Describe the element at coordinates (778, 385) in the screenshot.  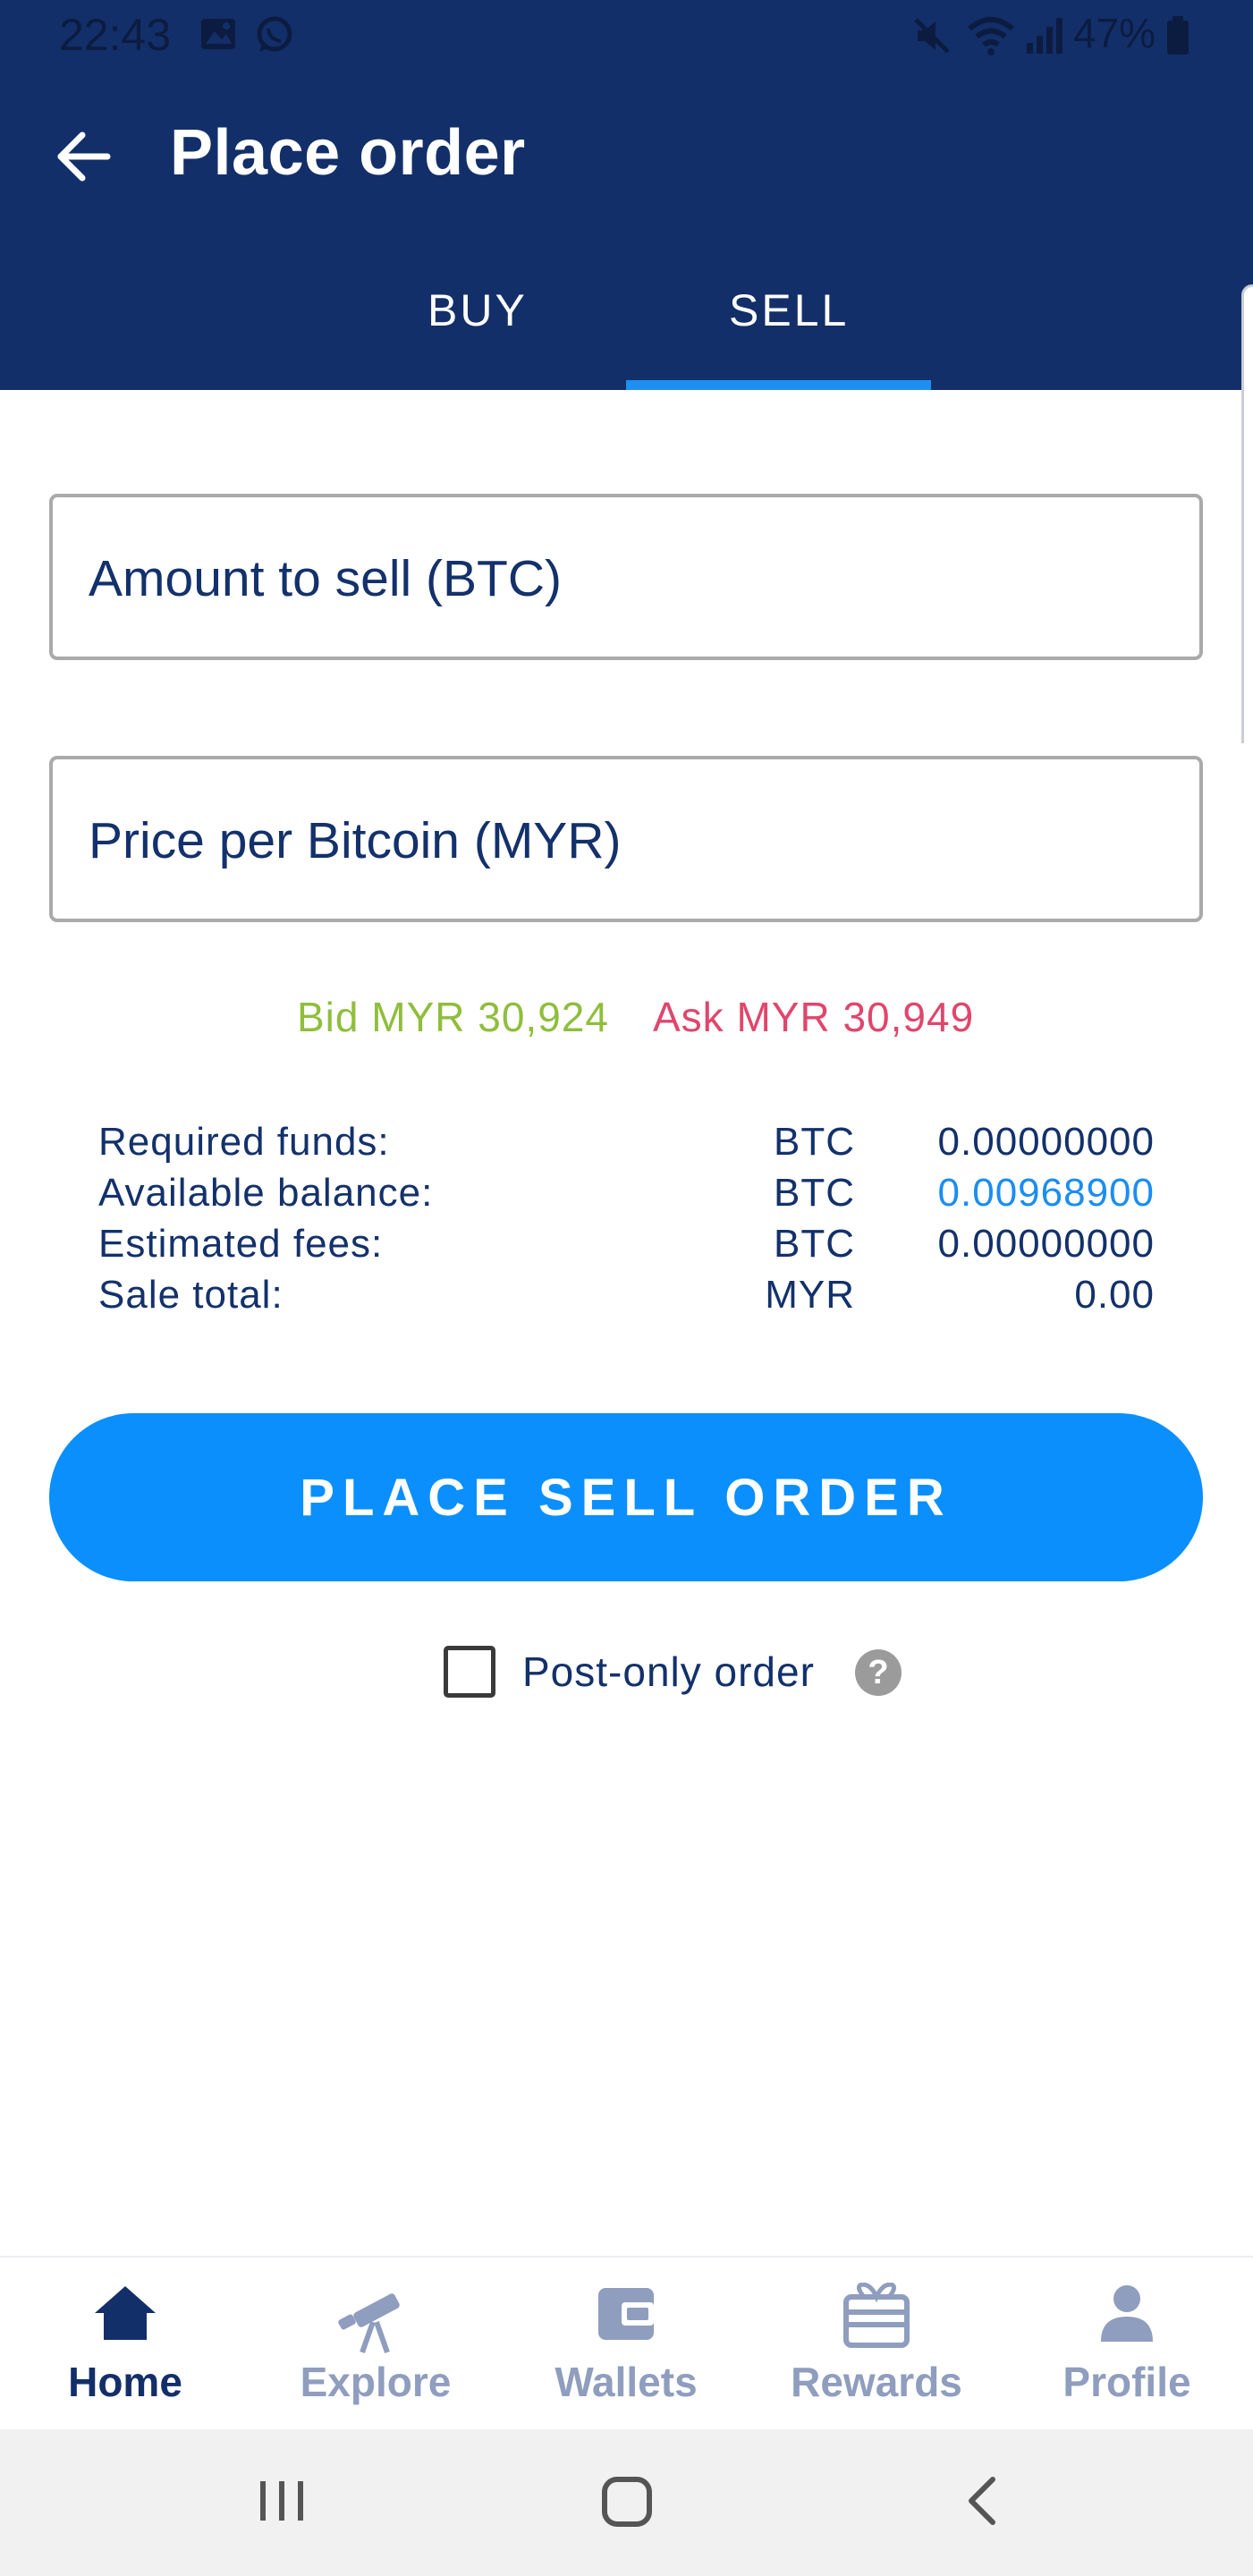
I see `active-tab-indicator` at that location.